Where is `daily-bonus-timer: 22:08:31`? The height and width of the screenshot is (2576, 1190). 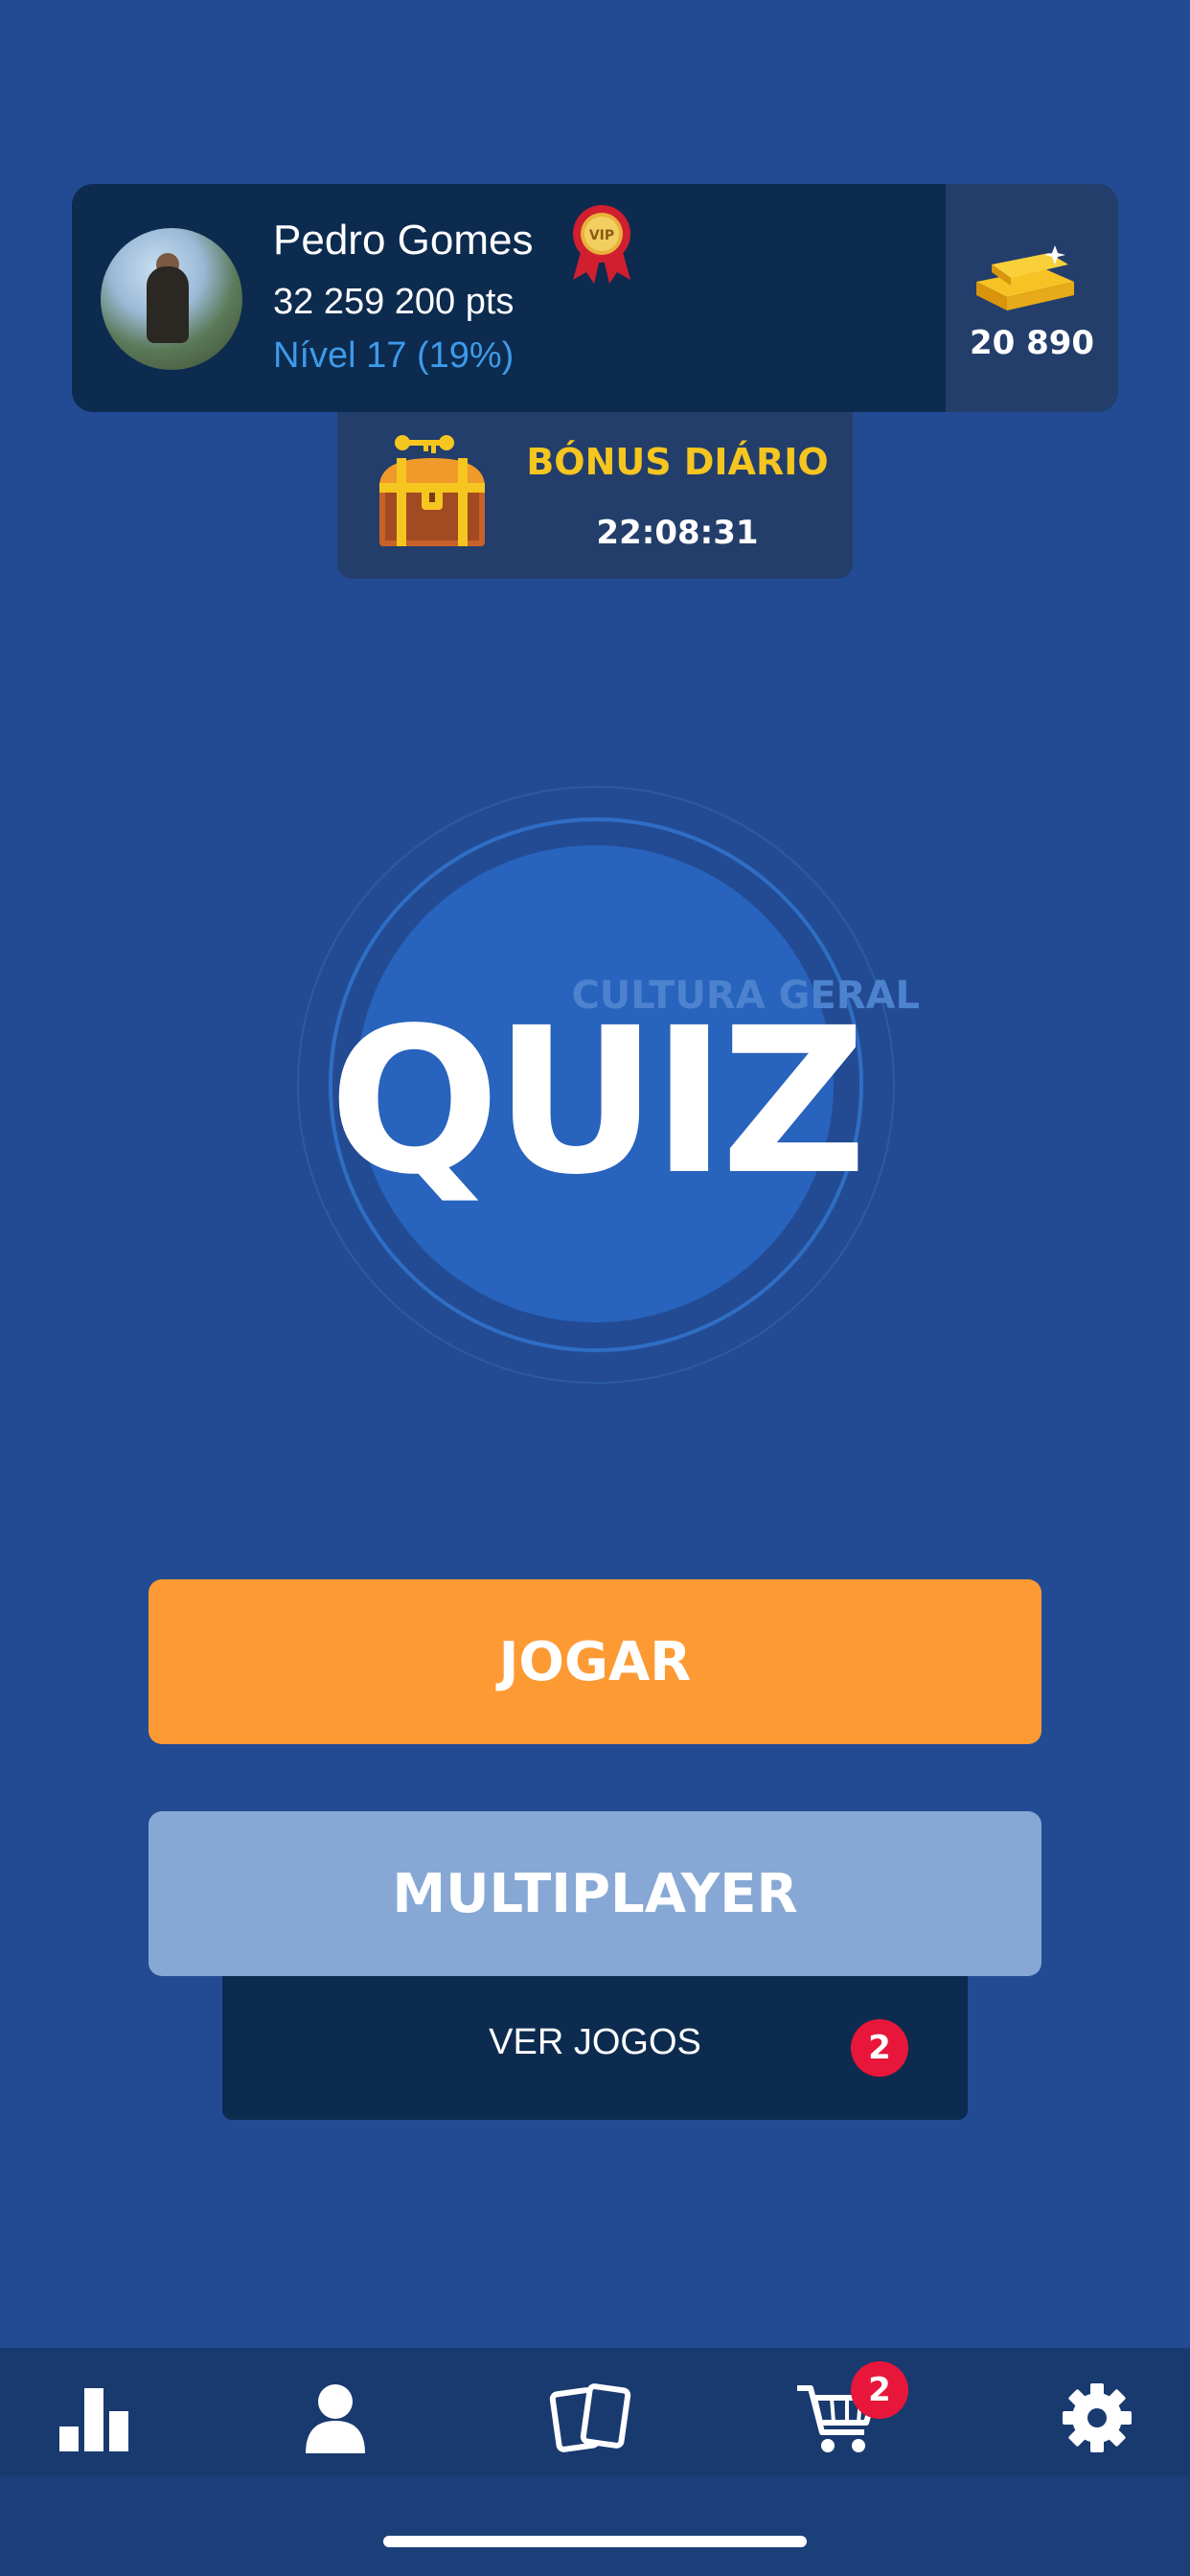
daily-bonus-timer: 22:08:31 is located at coordinates (678, 533).